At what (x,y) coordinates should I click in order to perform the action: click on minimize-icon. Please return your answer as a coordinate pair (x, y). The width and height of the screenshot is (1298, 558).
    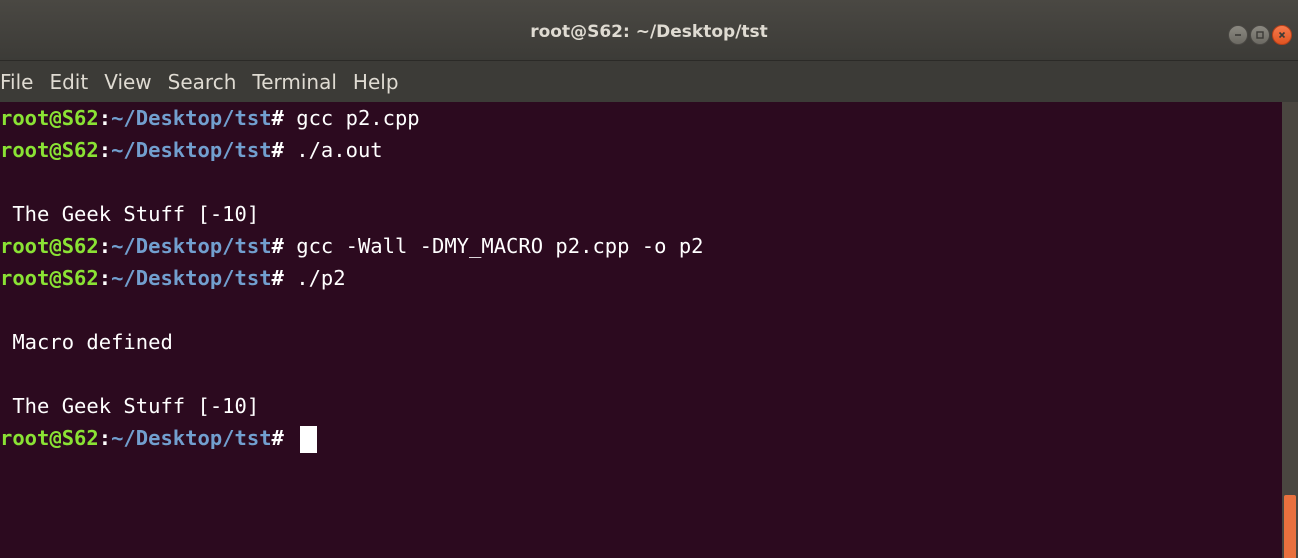
    Looking at the image, I should click on (1238, 35).